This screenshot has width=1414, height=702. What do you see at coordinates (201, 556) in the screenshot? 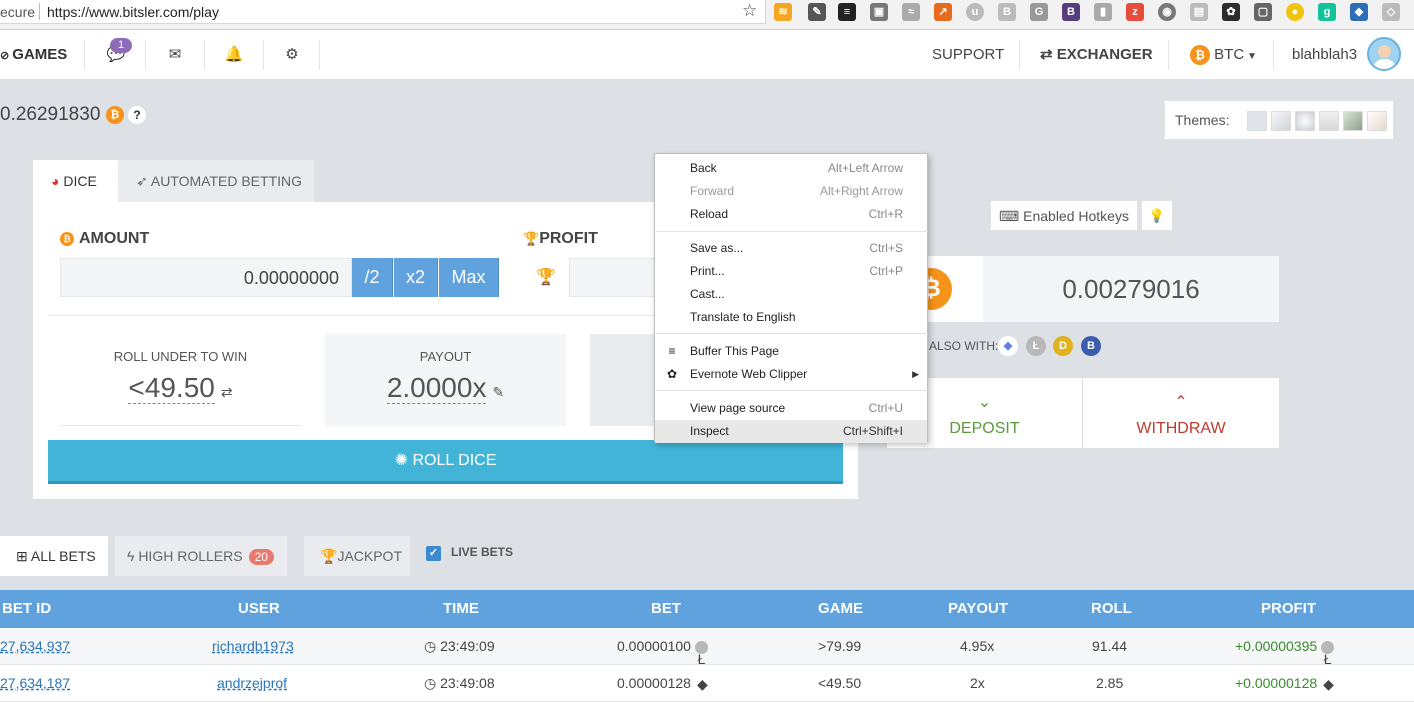
I see `tab-high-rollers: ϟ HIGH ROLLERS 20` at bounding box center [201, 556].